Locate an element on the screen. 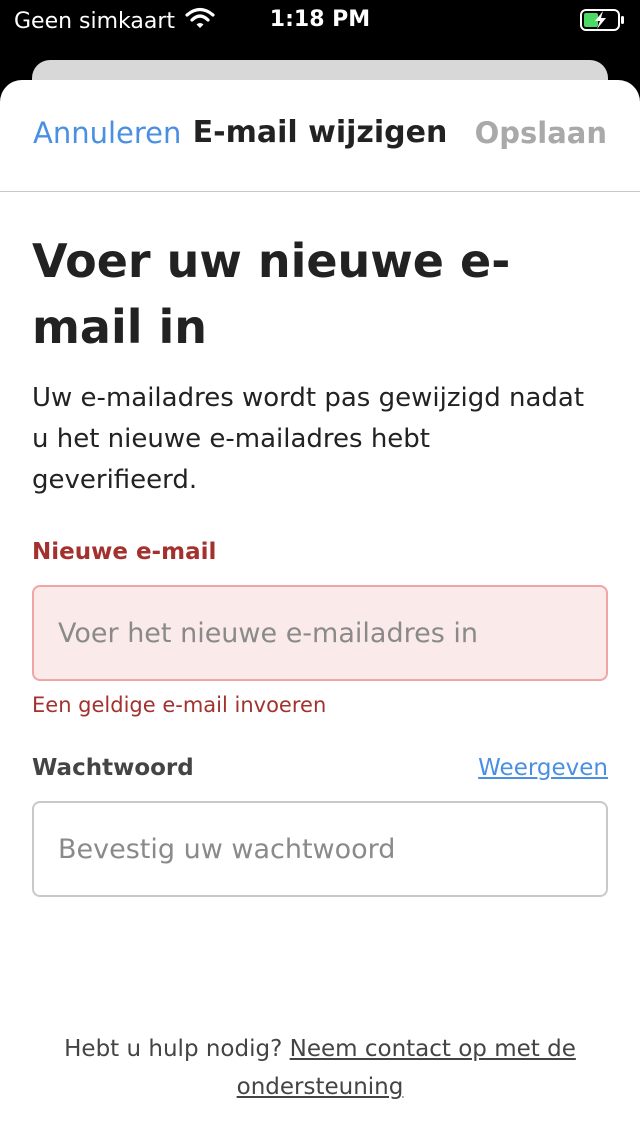 The image size is (640, 1136). email-field-container is located at coordinates (320, 633).